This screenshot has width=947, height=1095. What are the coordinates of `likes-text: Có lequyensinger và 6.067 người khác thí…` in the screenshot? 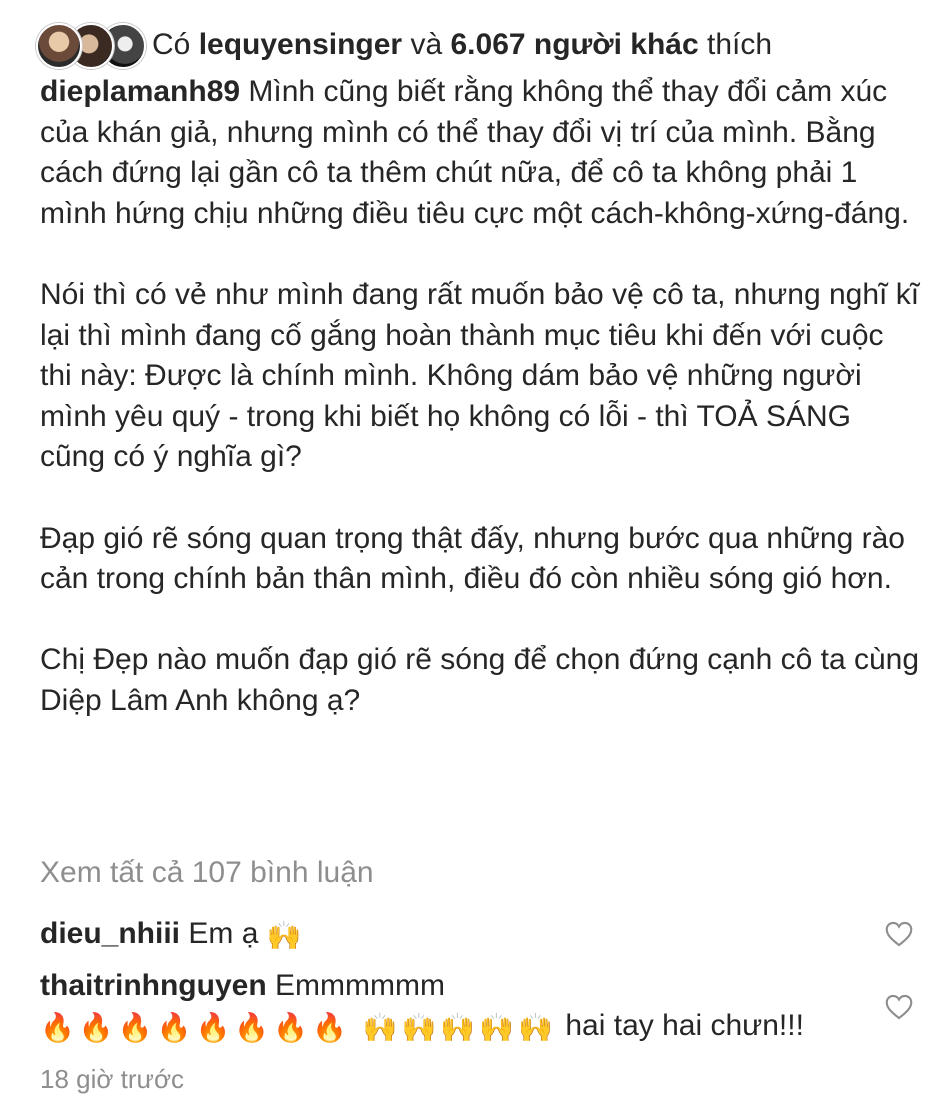 It's located at (462, 45).